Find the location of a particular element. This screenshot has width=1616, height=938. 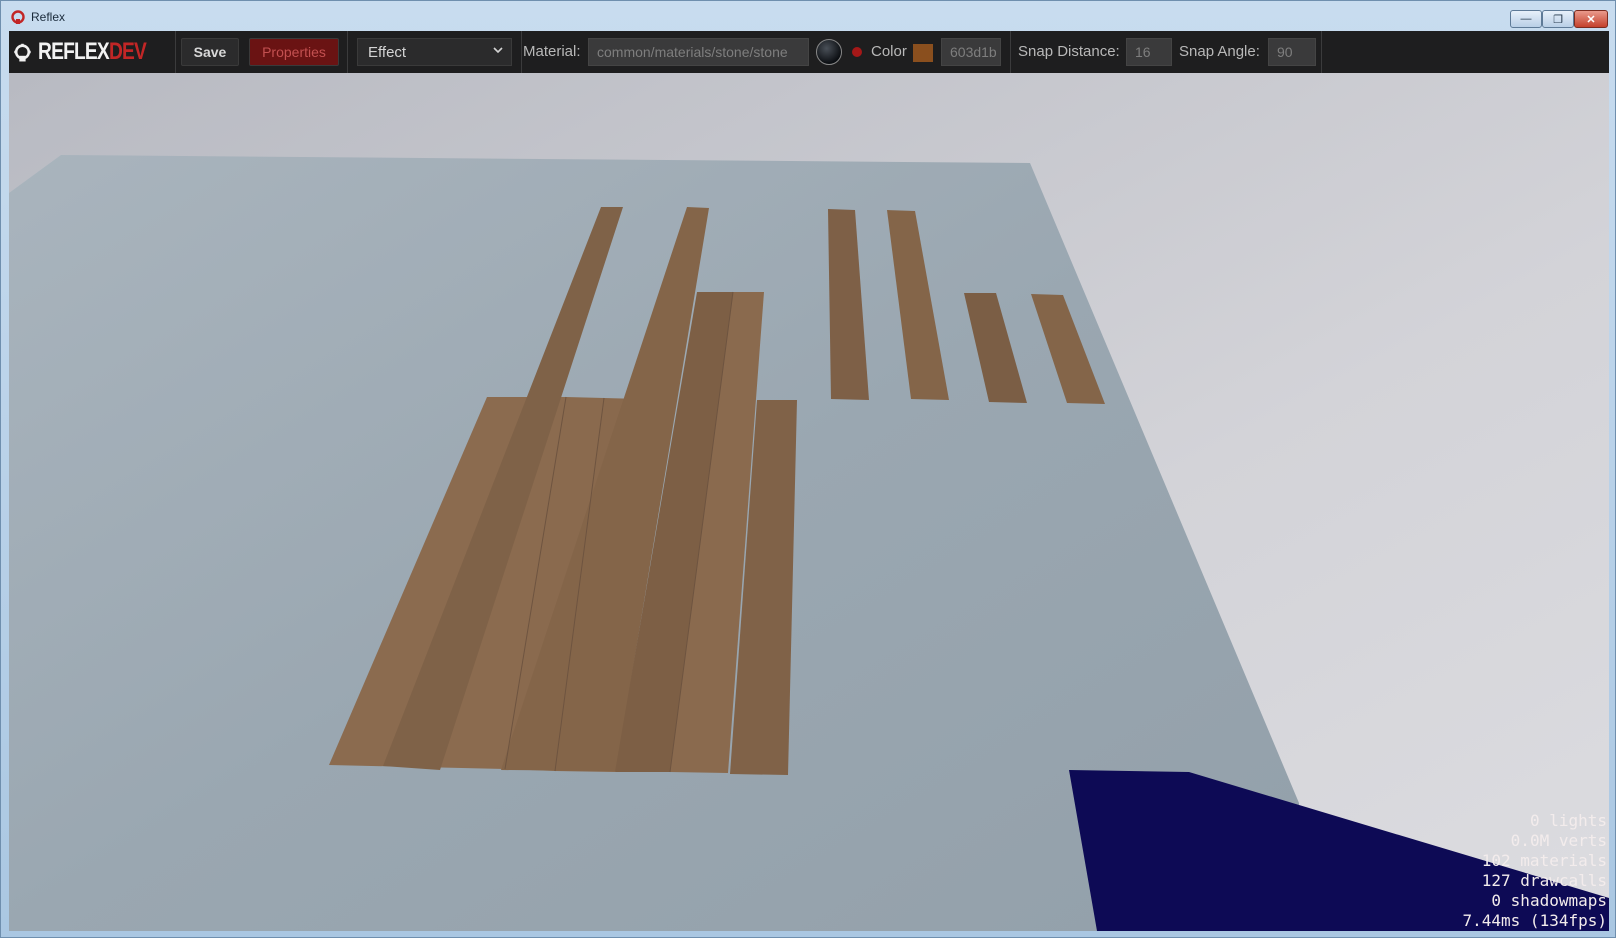

stat-frame-time: 7.44ms (134fps) is located at coordinates (1535, 920).